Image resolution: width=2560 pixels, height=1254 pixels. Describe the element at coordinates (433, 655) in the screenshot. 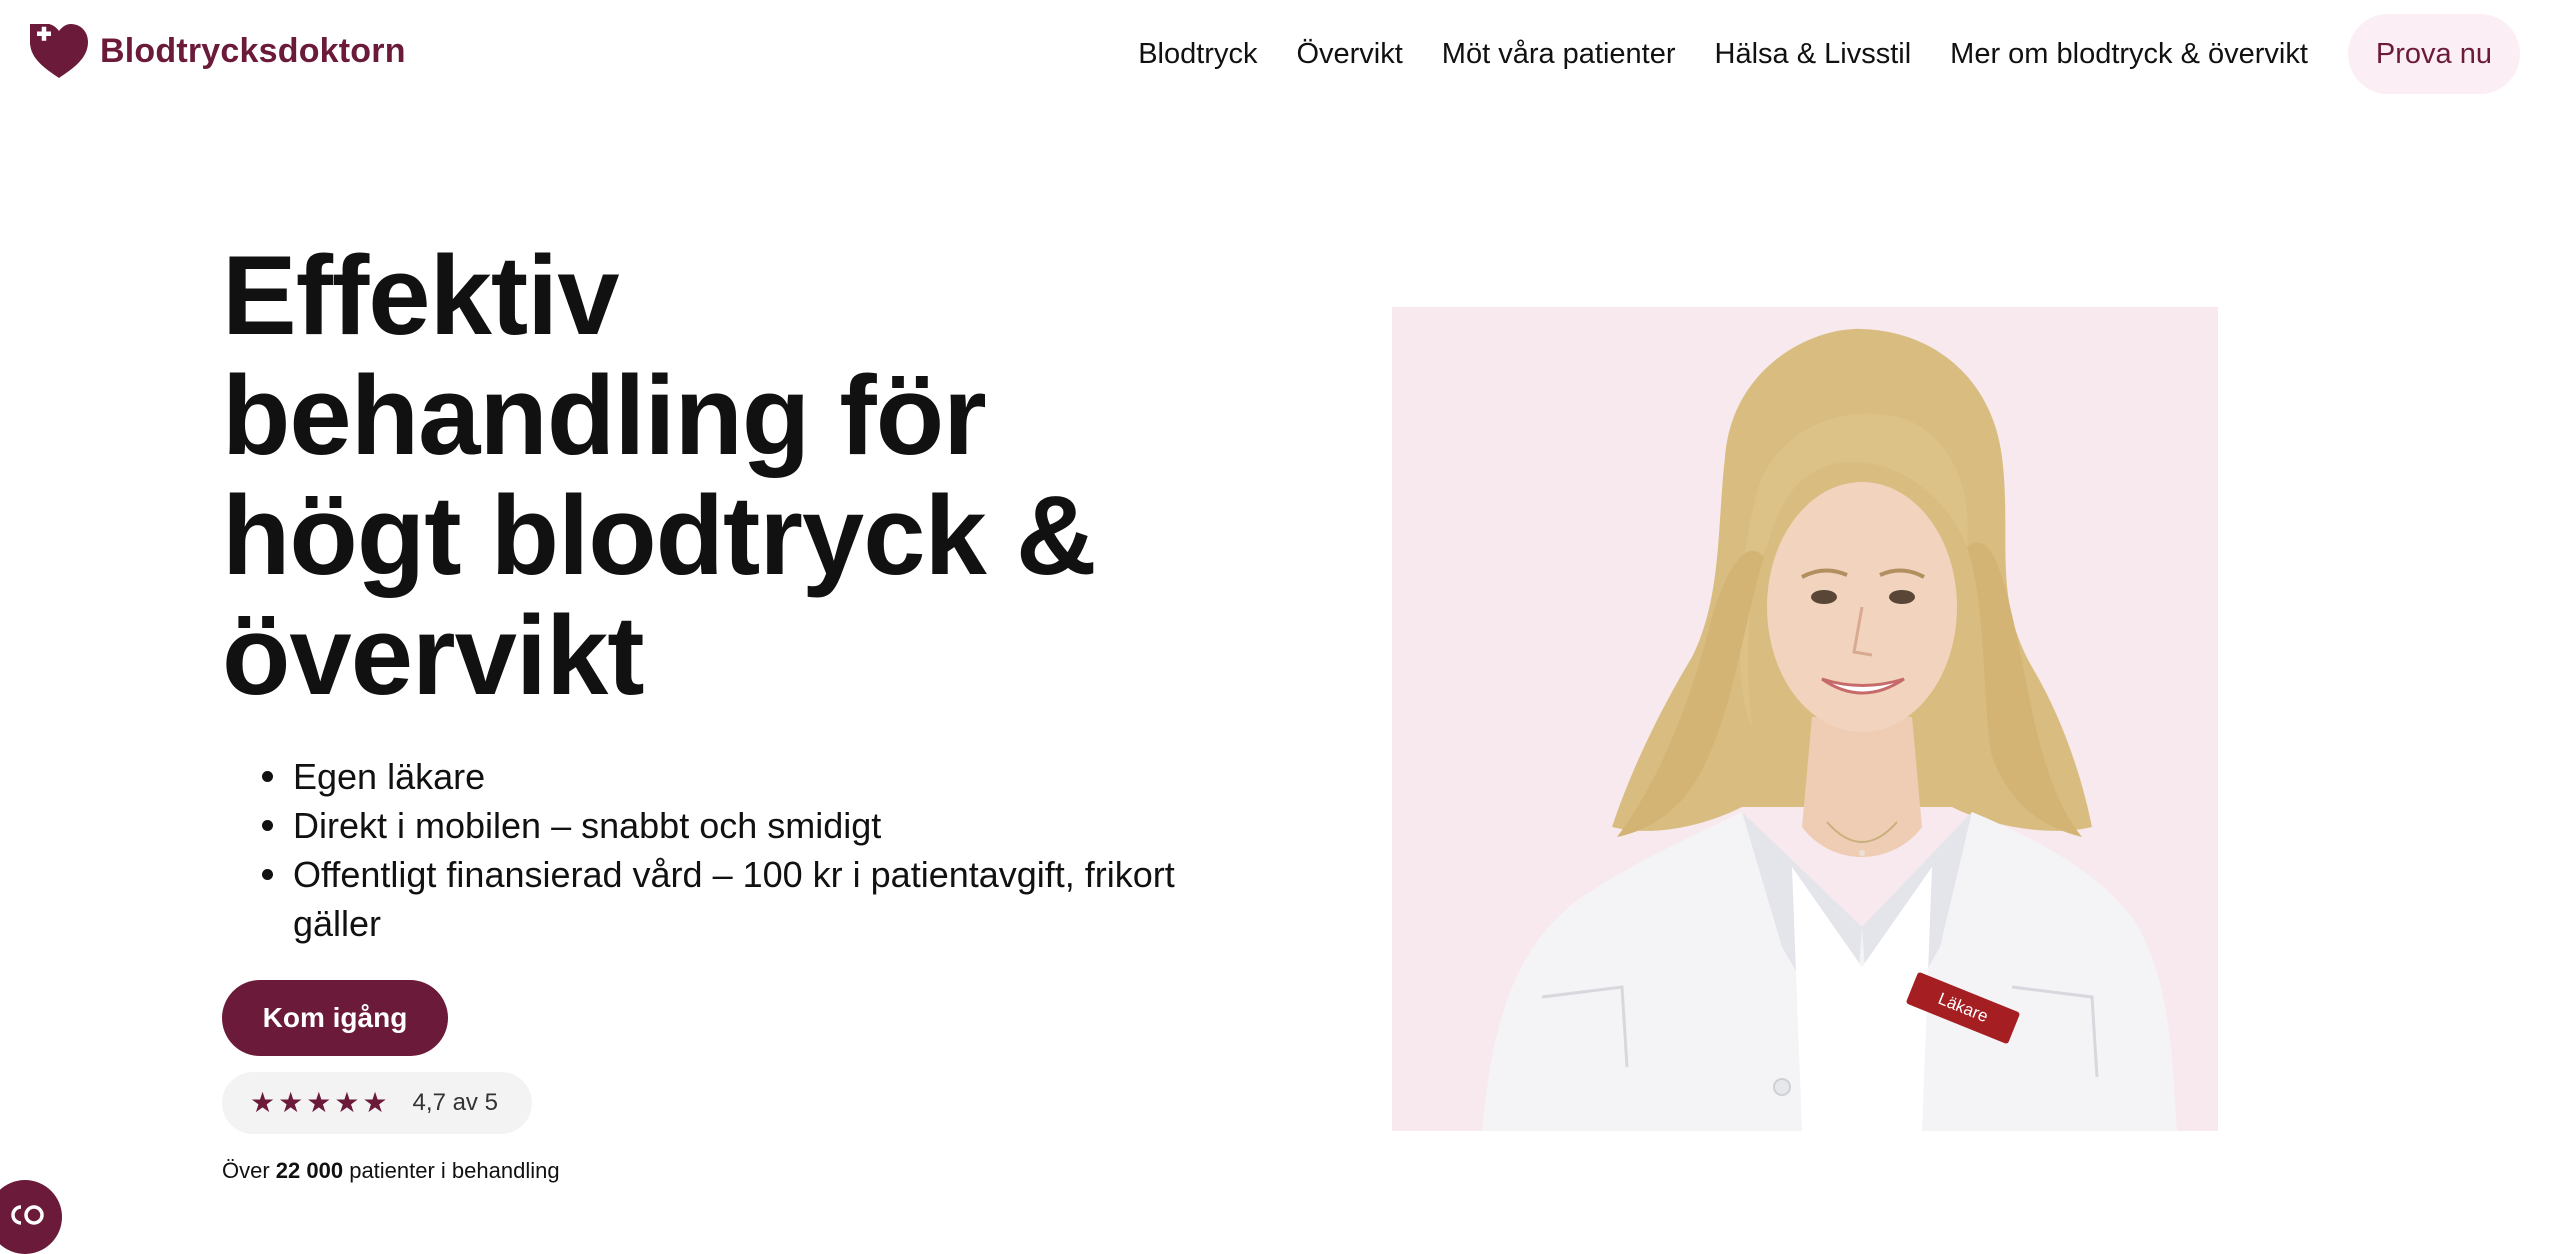

I see `hero-title-line: övervikt` at that location.